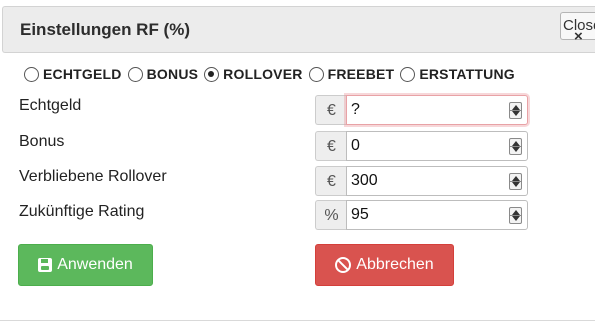  I want to click on echtgeld-input: ?, so click(437, 110).